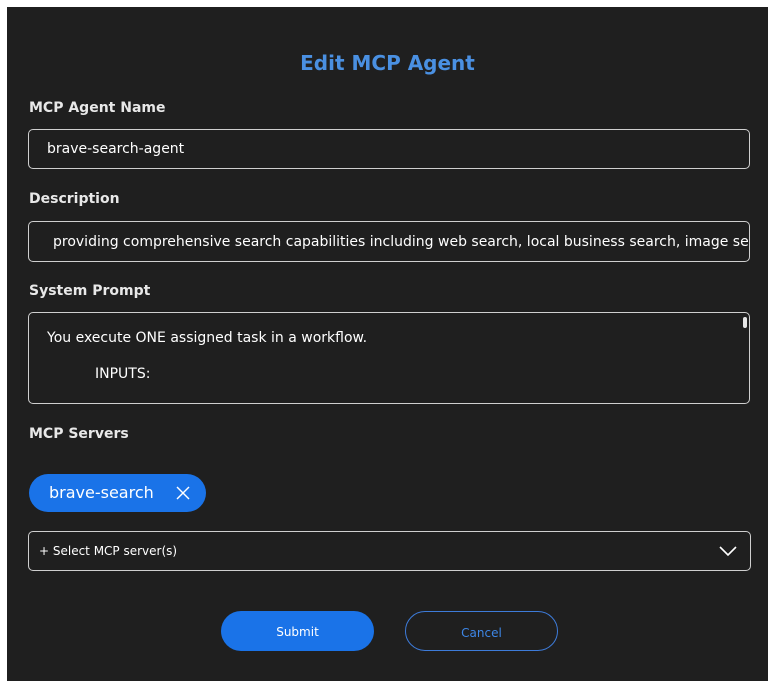 This screenshot has height=681, width=772. What do you see at coordinates (108, 551) in the screenshot?
I see `mcp-server-select-placeholder: + Select MCP server(s)` at bounding box center [108, 551].